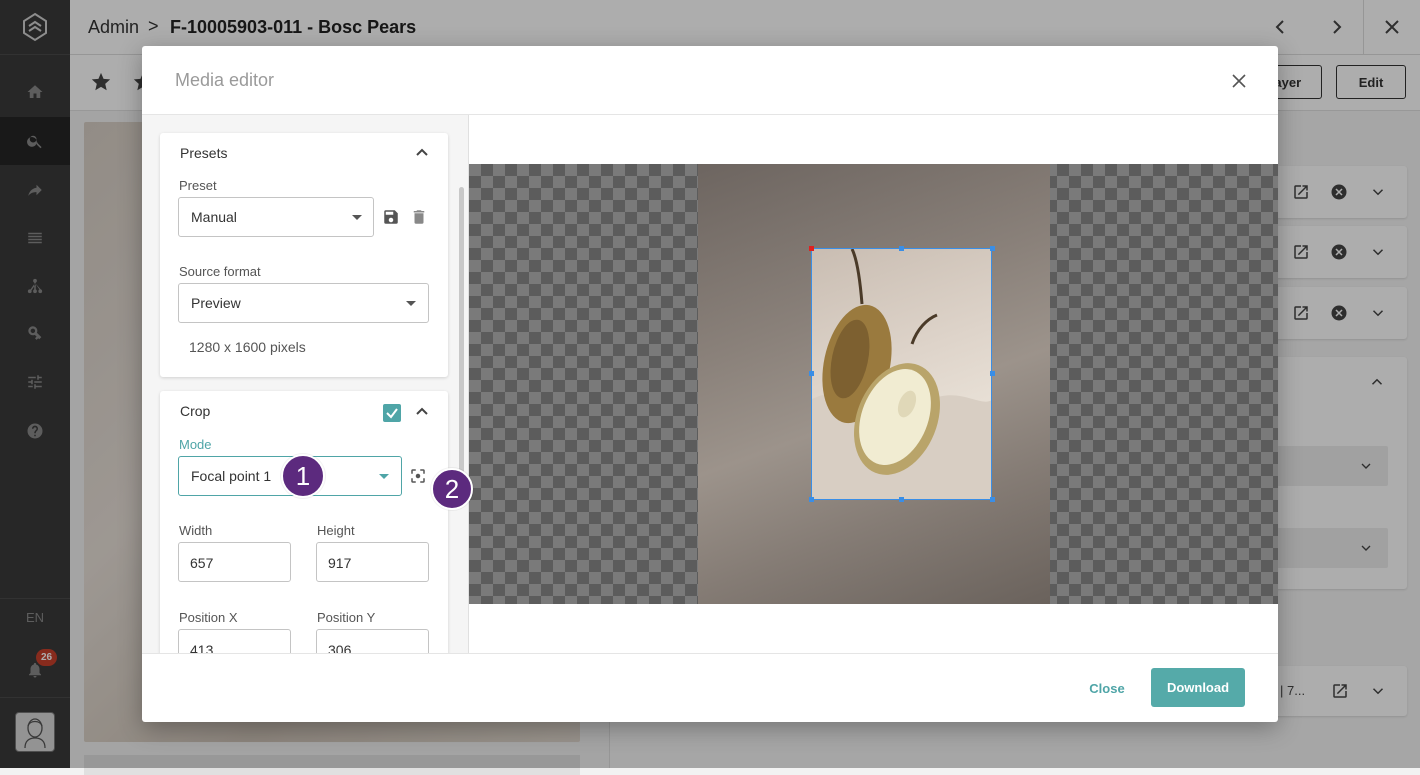 This screenshot has height=775, width=1420. Describe the element at coordinates (340, 647) in the screenshot. I see `position-y-value: 306` at that location.